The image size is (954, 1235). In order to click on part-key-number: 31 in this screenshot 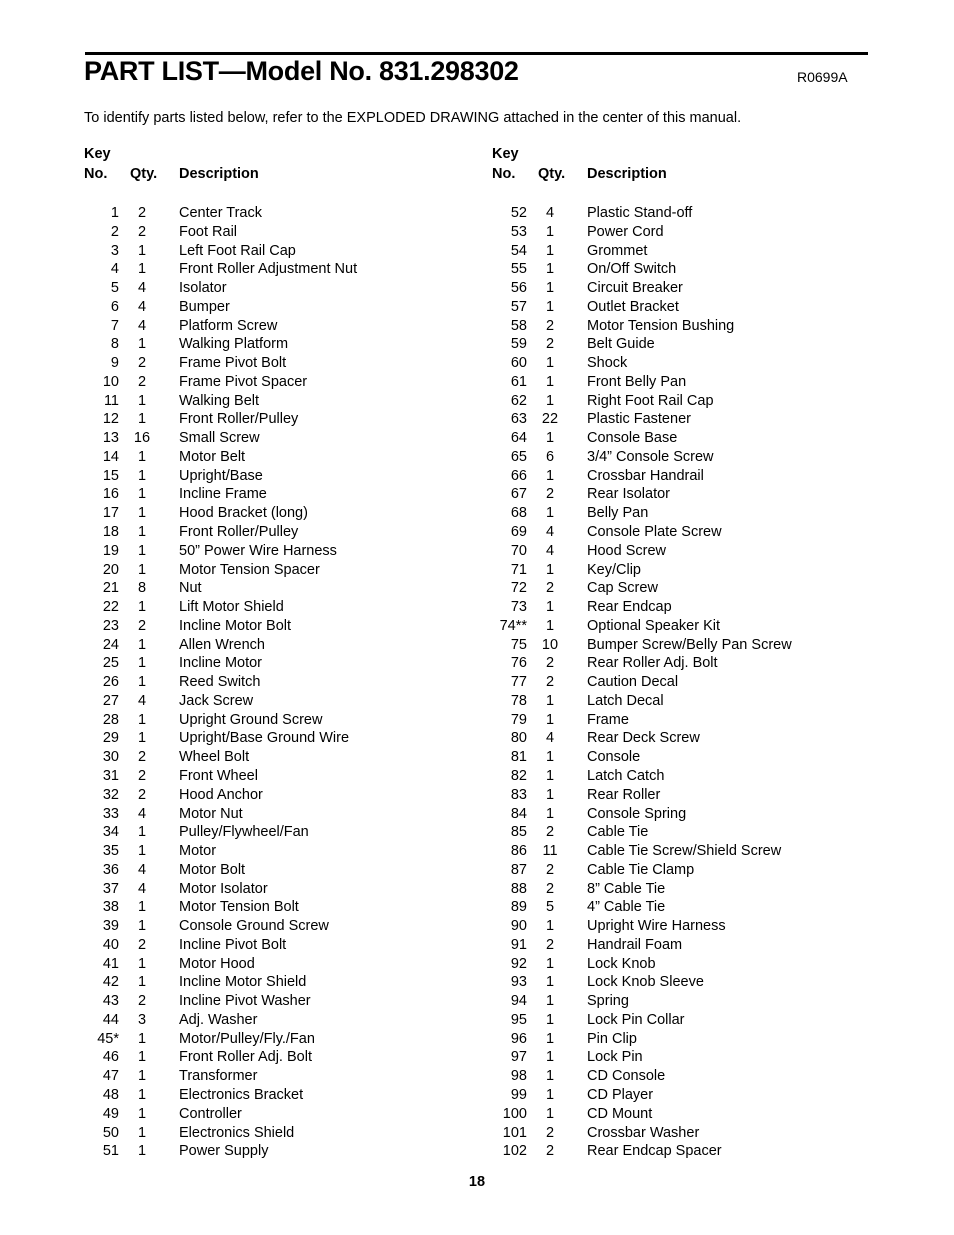, I will do `click(110, 775)`.